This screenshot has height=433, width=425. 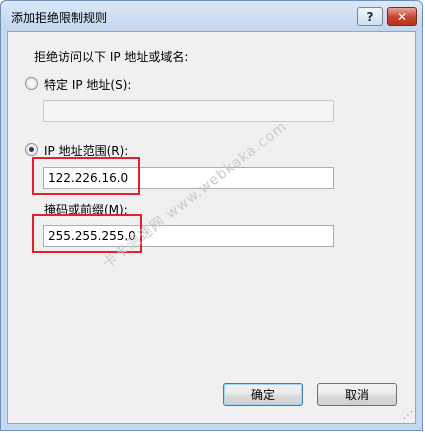 What do you see at coordinates (211, 16) in the screenshot?
I see `title-bar: 添加拒绝限制规则 ? ✕` at bounding box center [211, 16].